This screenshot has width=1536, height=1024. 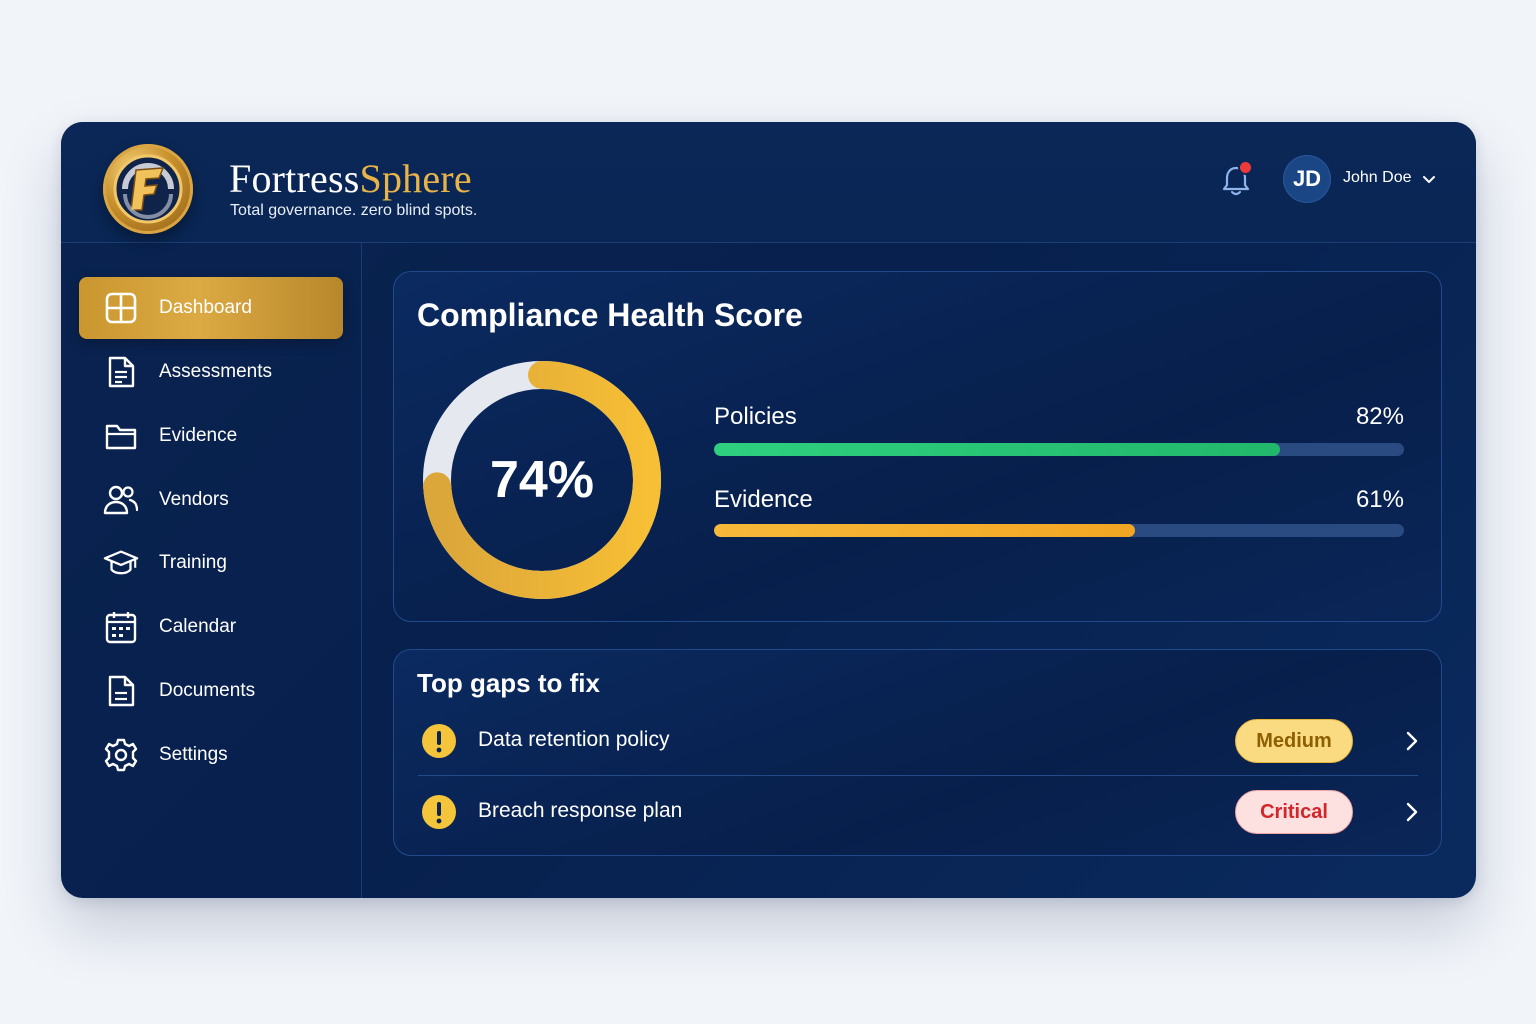 I want to click on gap-item: Breach response plan Critical, so click(x=918, y=812).